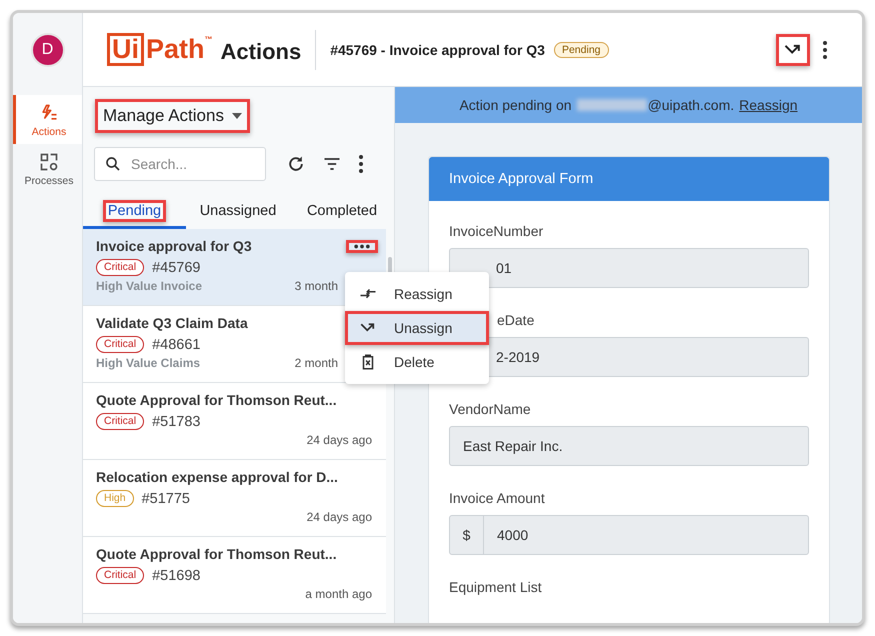  Describe the element at coordinates (166, 498) in the screenshot. I see `action-number: #51775` at that location.